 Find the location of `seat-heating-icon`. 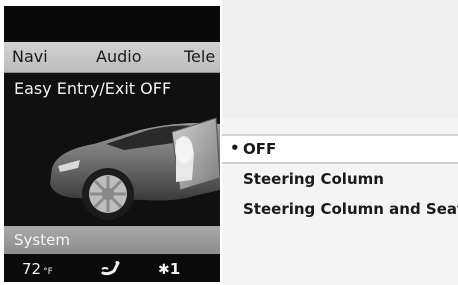

seat-heating-icon is located at coordinates (111, 271).